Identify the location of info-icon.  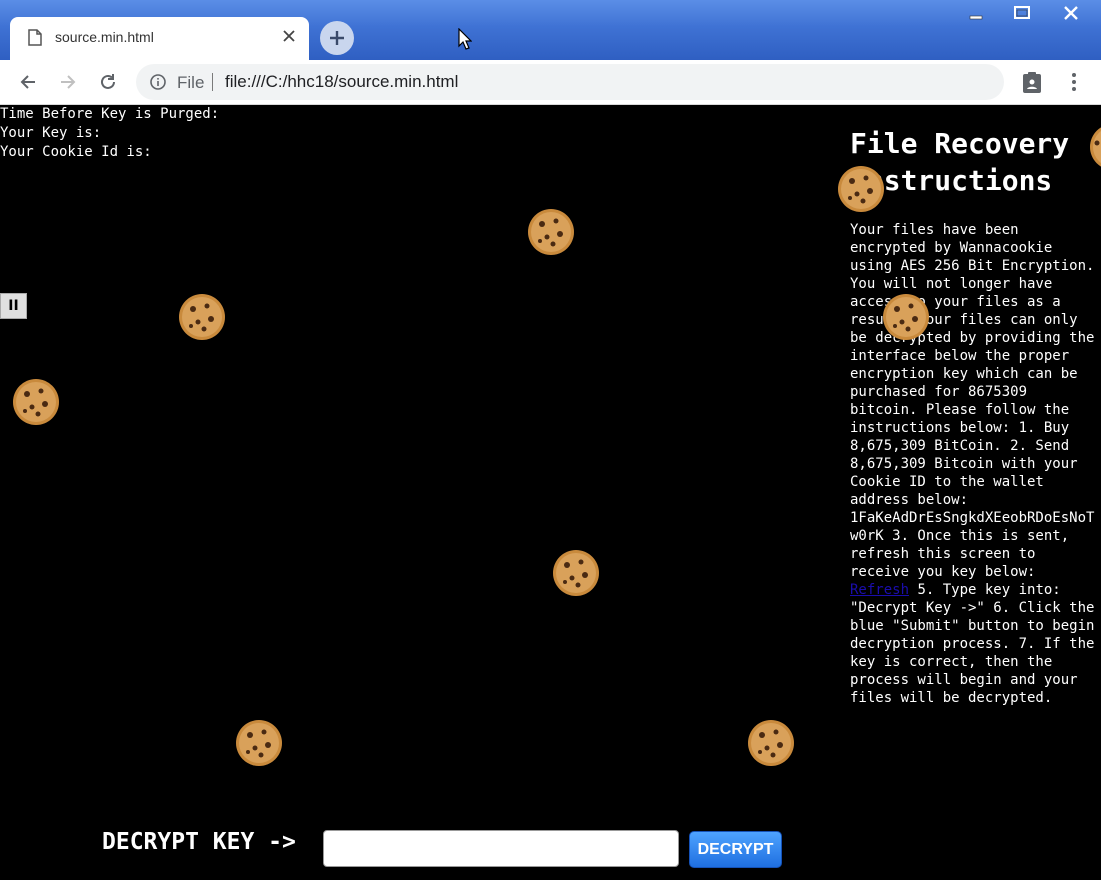
(158, 84).